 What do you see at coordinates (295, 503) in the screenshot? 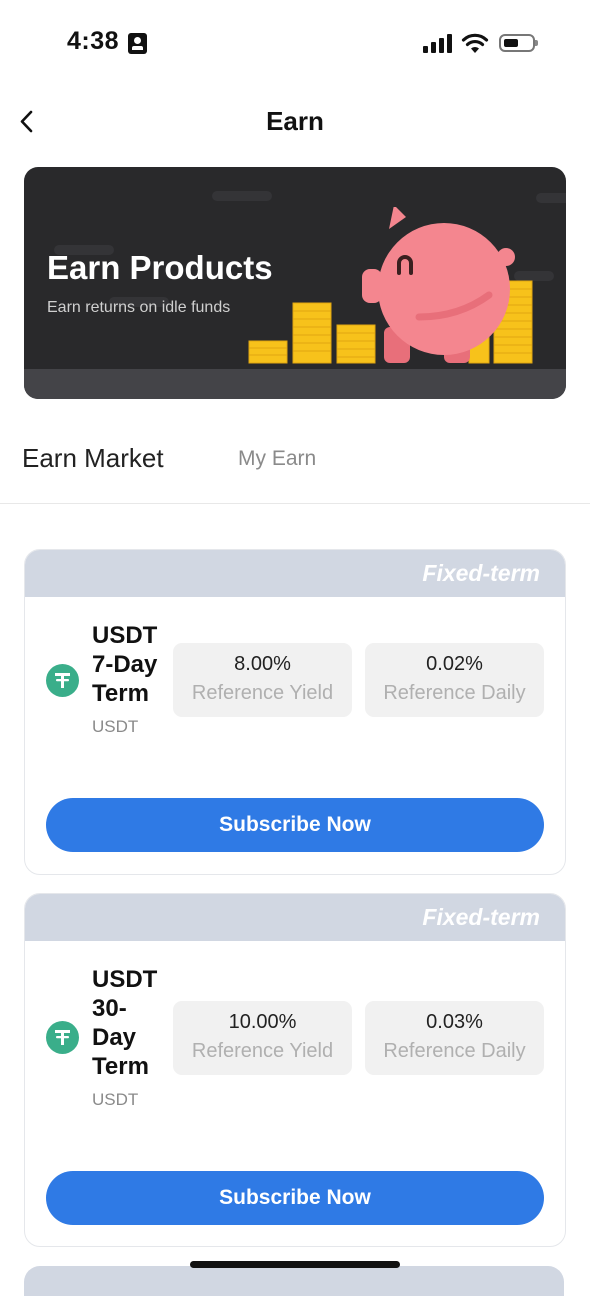
I see `tabs-divider` at bounding box center [295, 503].